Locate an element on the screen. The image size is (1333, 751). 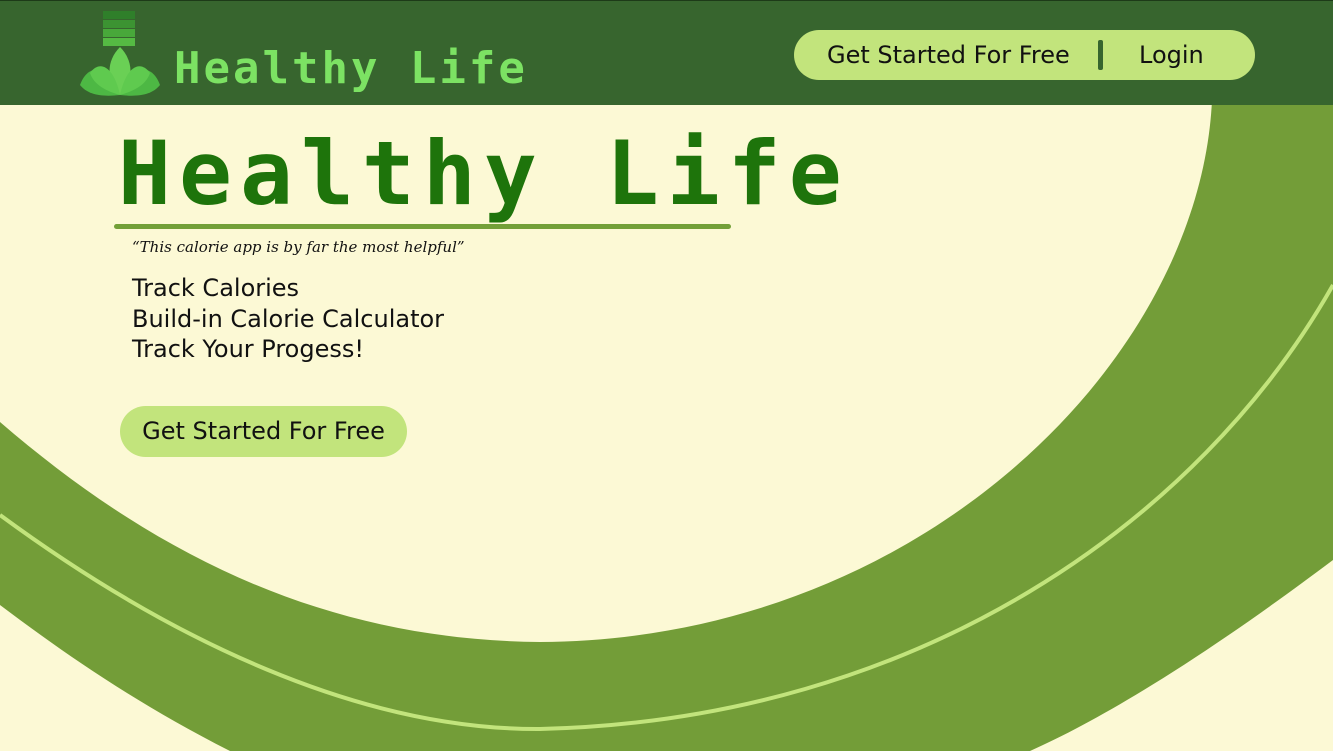
hero-get-started-button: Get Started For Free is located at coordinates (263, 431).